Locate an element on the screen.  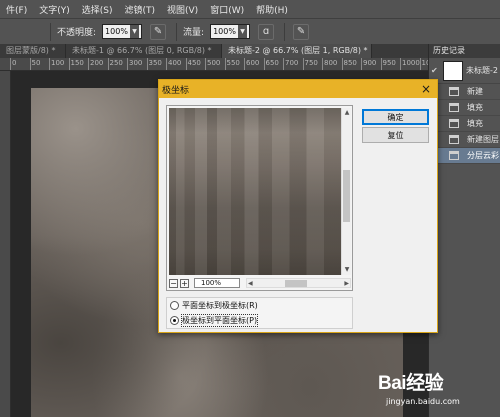
history-item-fill-2: 填充 is located at coordinates (464, 124).